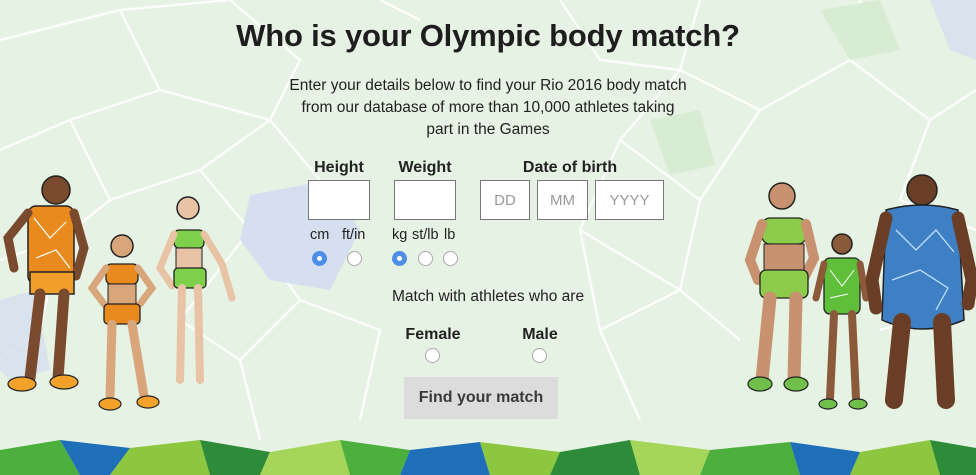  I want to click on weight-unit-lb-radio, so click(450, 258).